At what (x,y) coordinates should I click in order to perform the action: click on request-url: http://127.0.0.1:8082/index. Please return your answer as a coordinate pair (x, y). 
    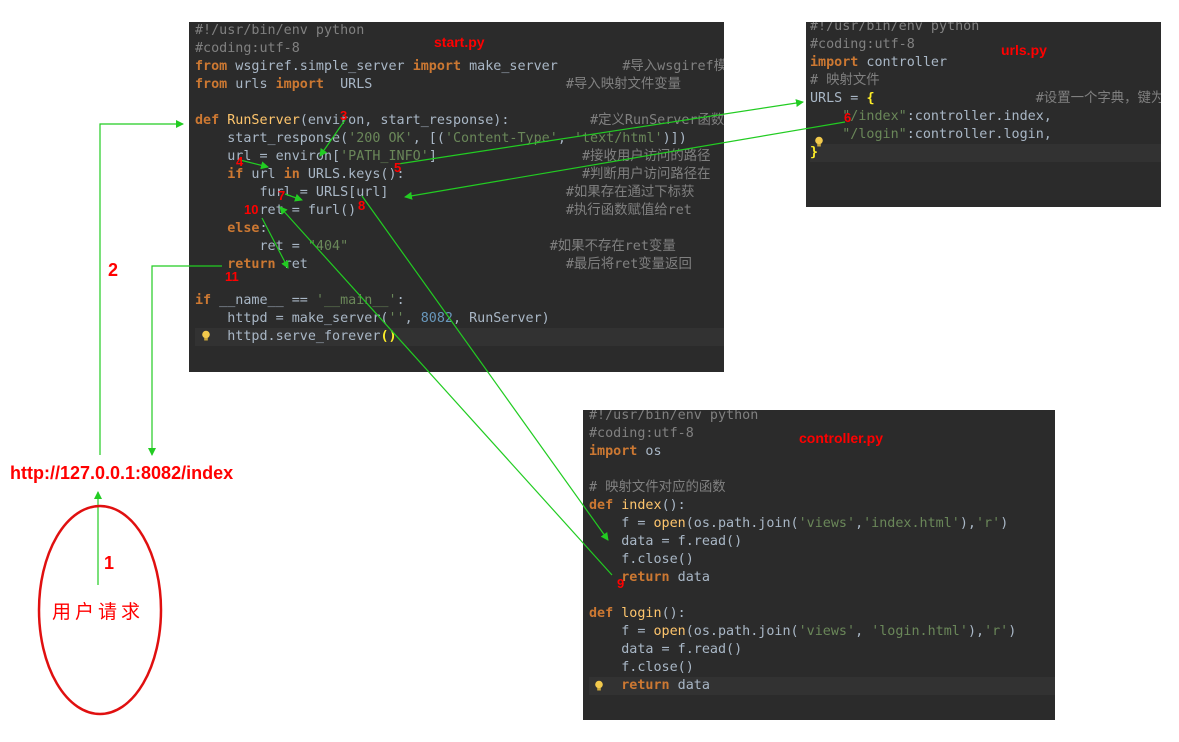
    Looking at the image, I should click on (122, 473).